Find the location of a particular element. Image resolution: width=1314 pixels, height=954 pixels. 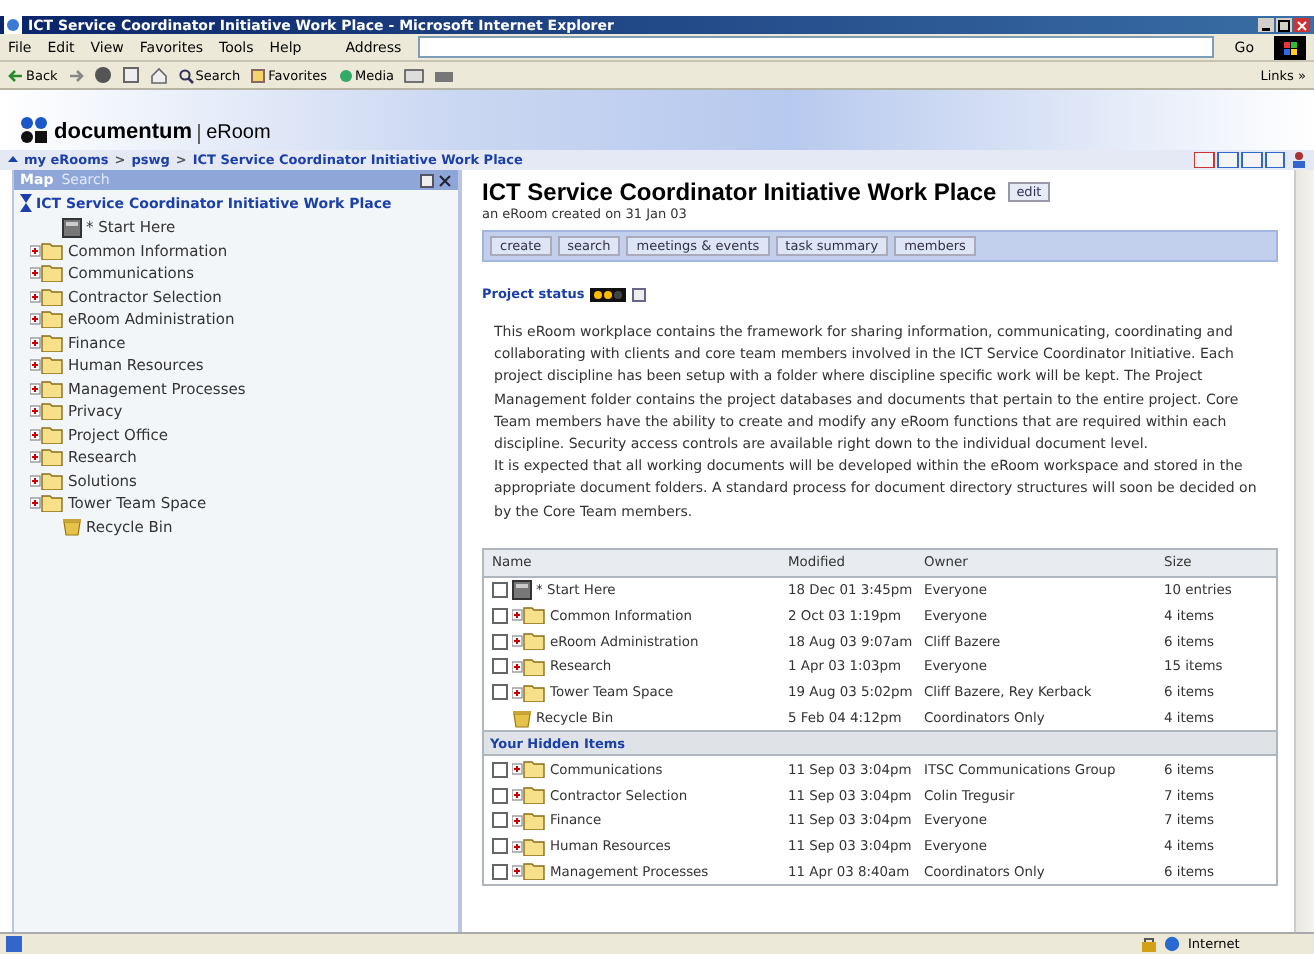

close-button is located at coordinates (1302, 25).